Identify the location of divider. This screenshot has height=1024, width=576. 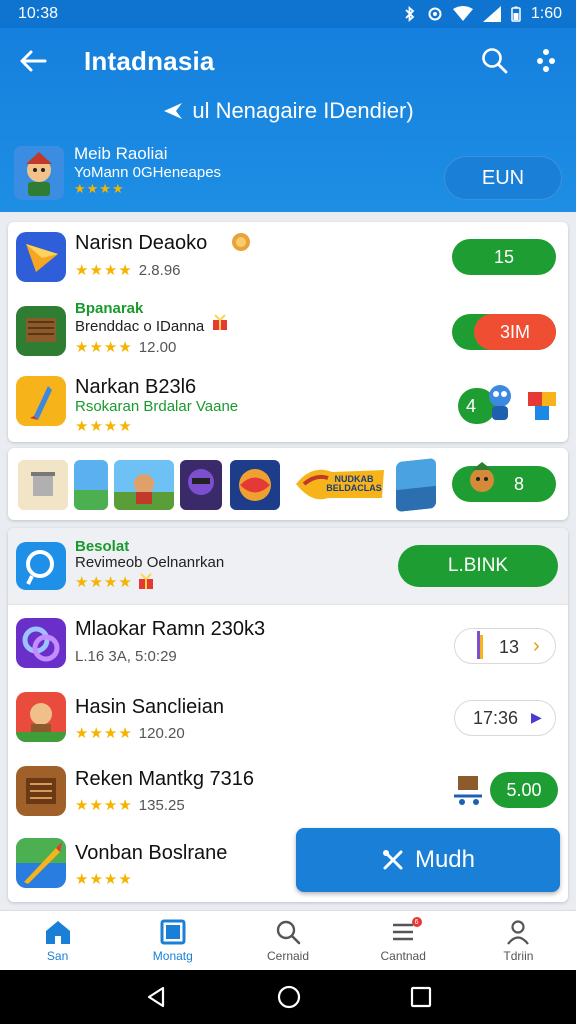
(288, 604).